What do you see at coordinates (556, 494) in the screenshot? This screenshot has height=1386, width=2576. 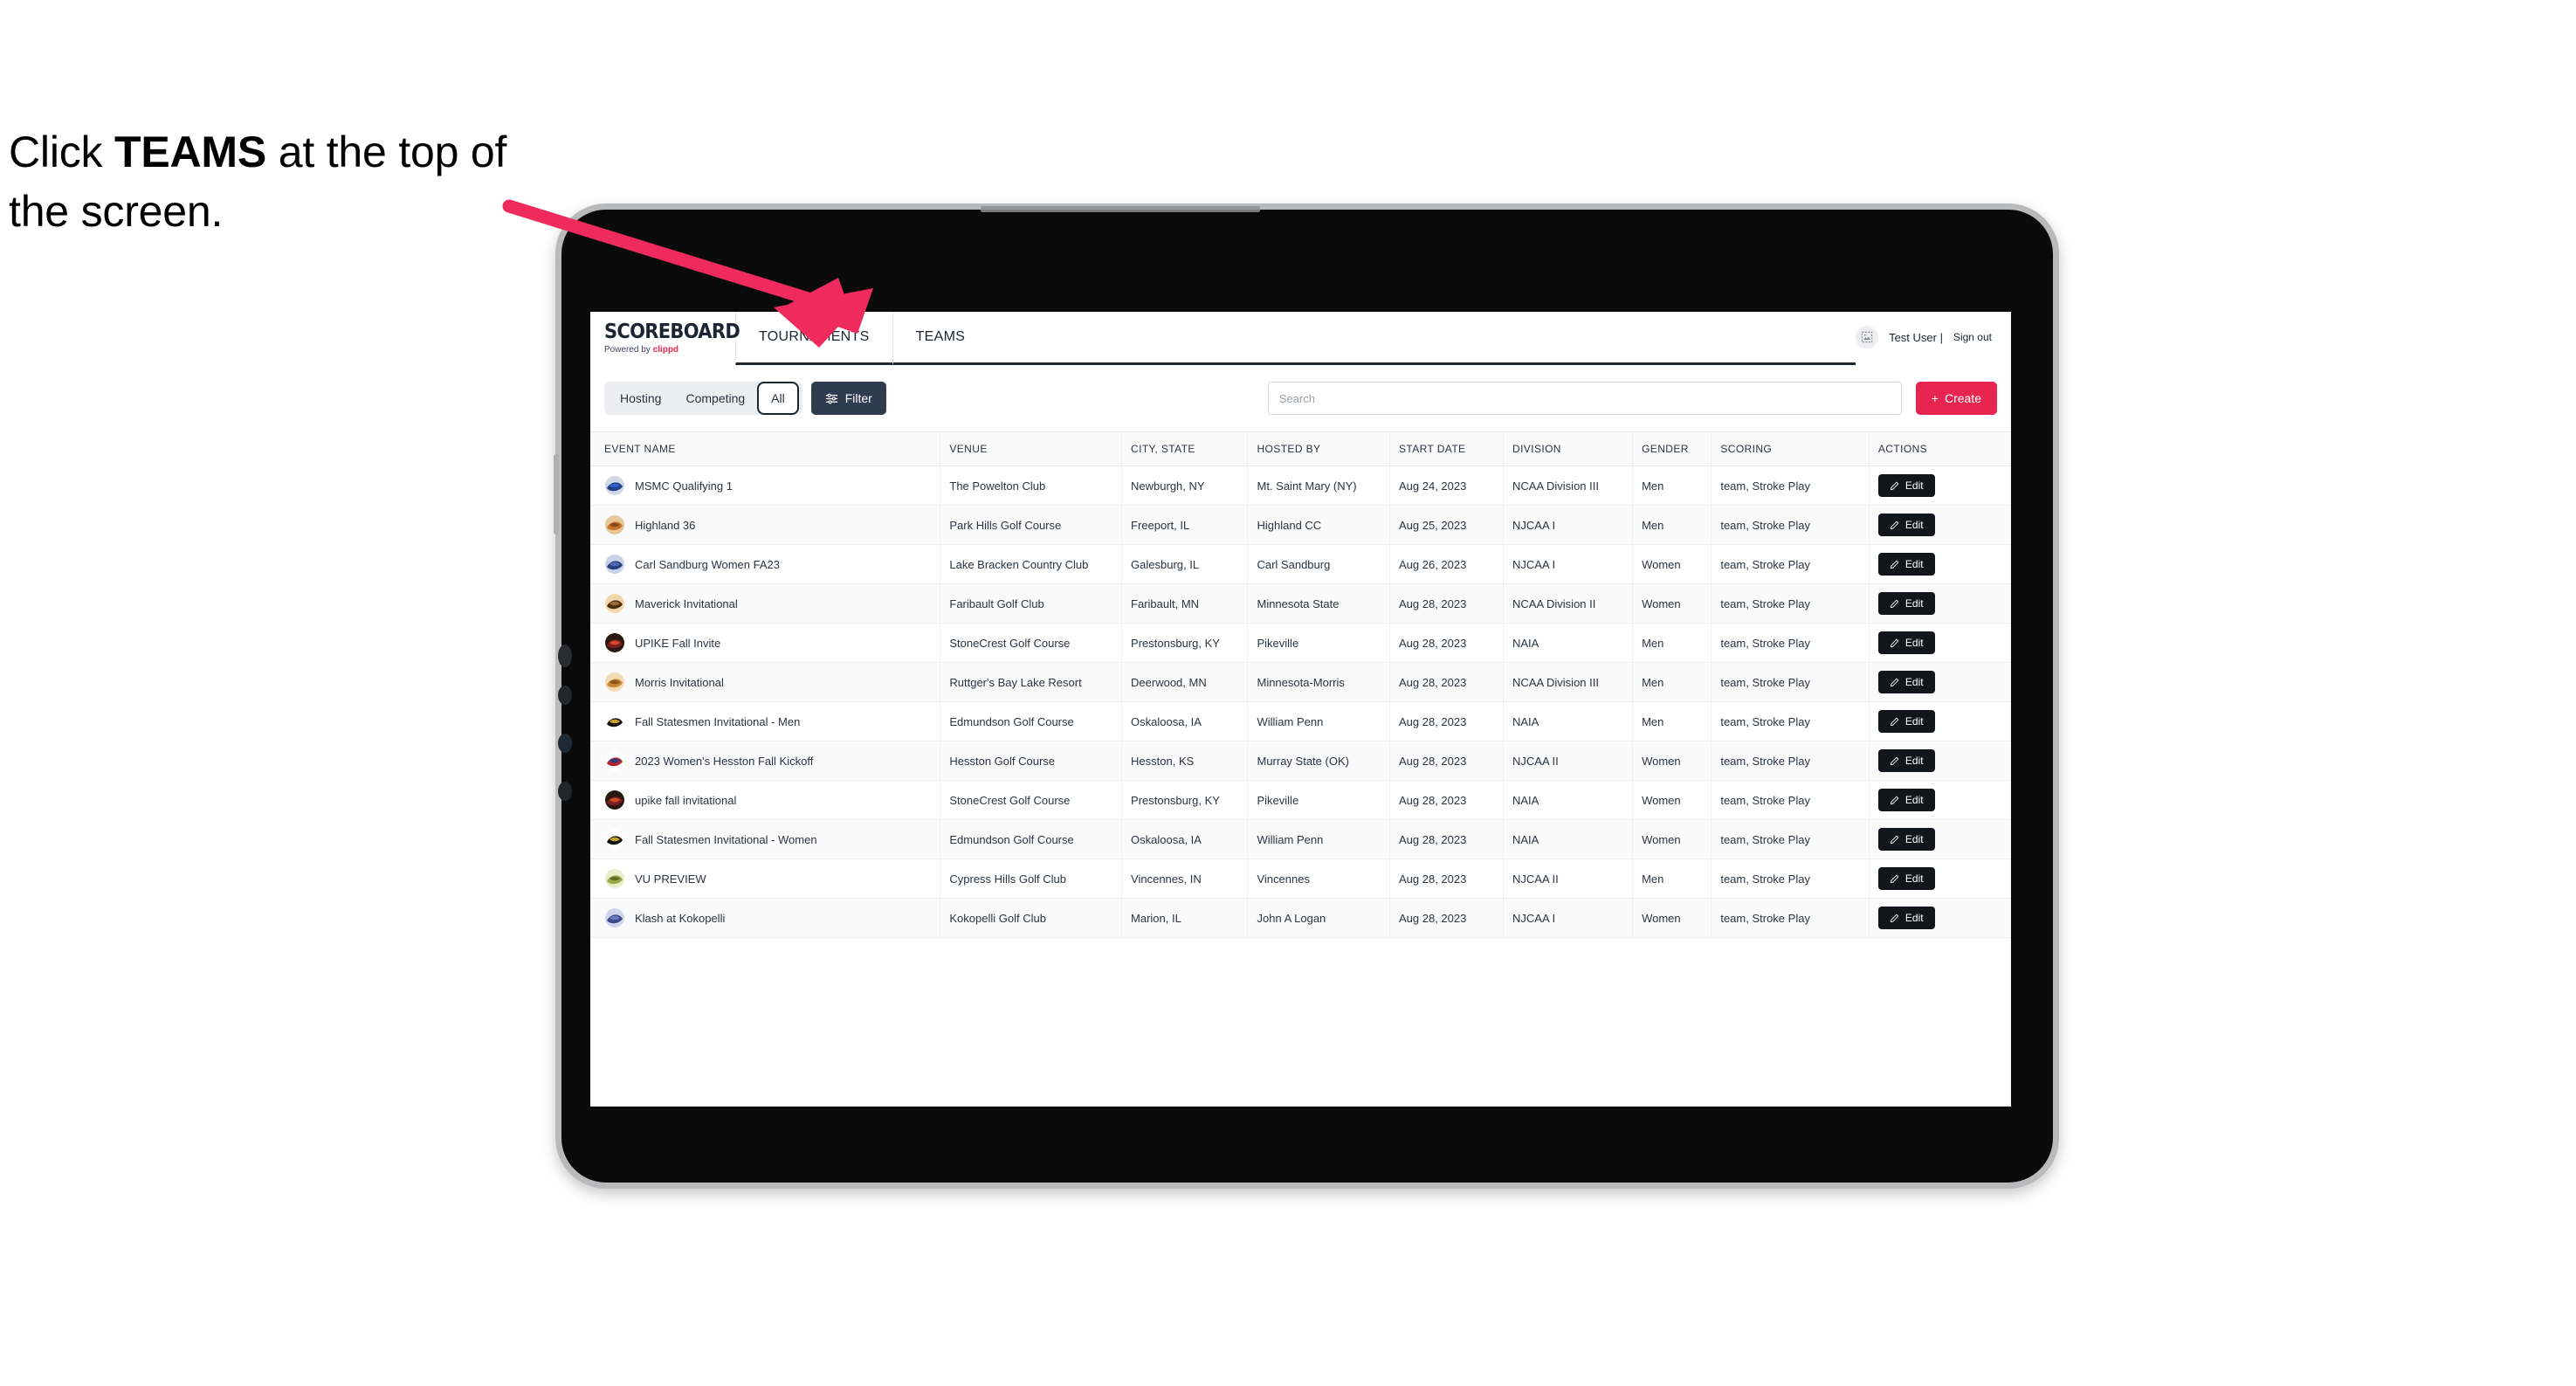 I see `volume-button` at bounding box center [556, 494].